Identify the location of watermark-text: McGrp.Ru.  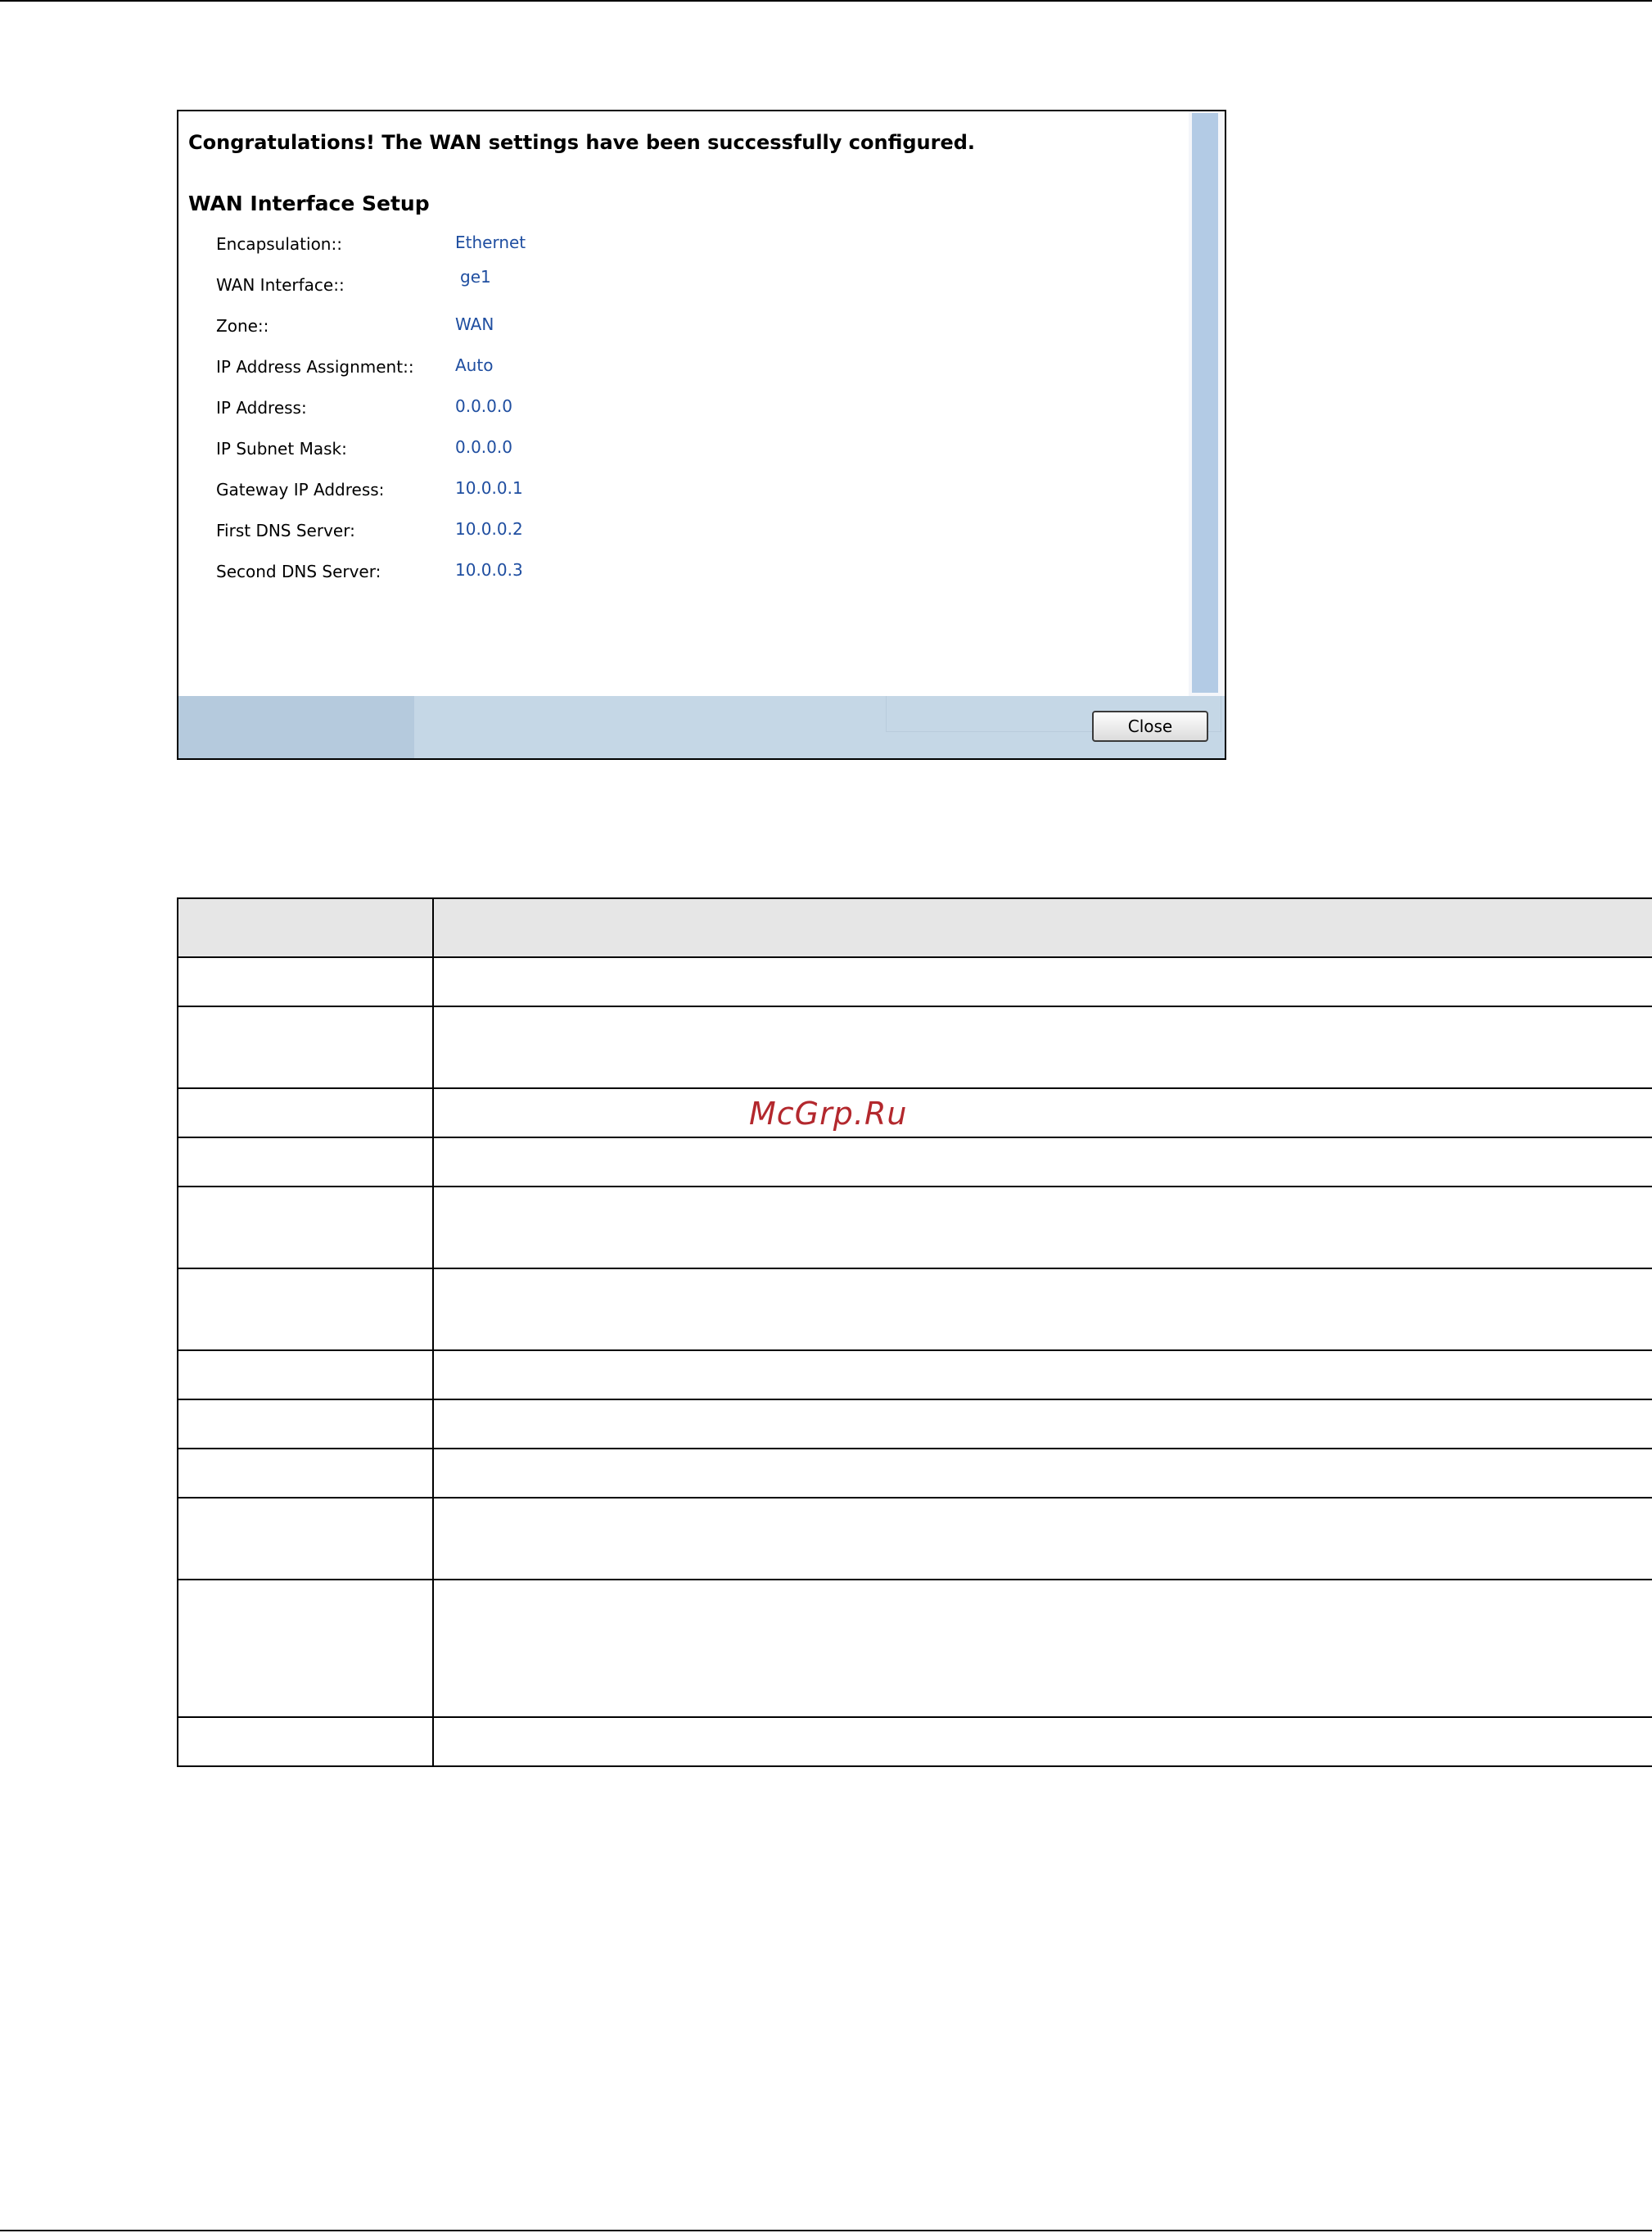
(828, 1114).